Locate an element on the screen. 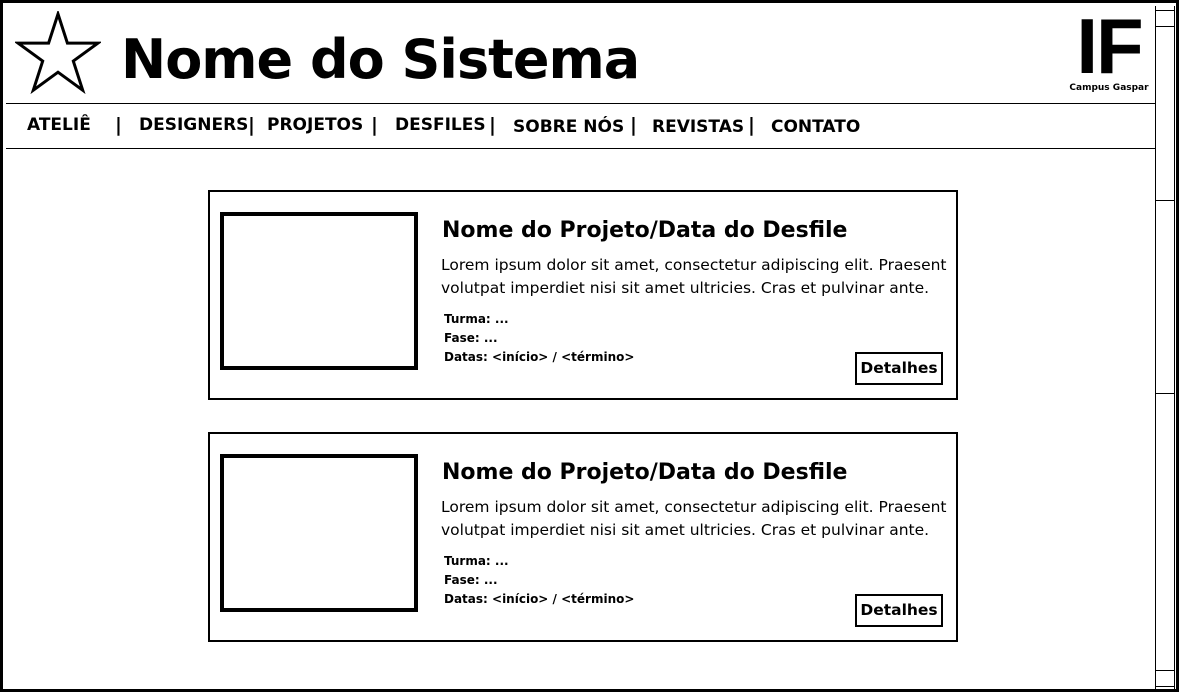 Image resolution: width=1179 pixels, height=692 pixels. institution-campus: Campus Gaspar is located at coordinates (1109, 88).